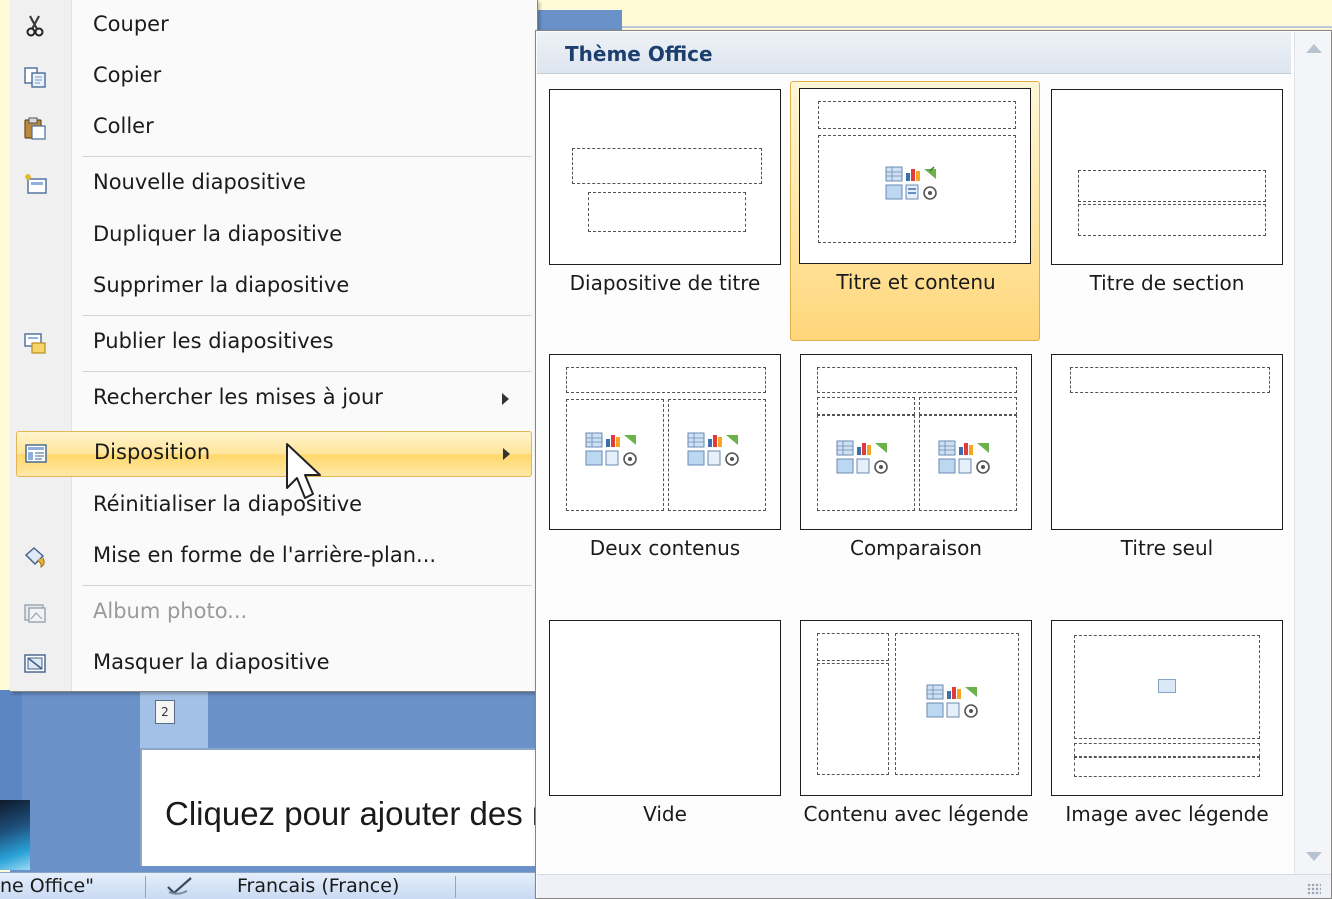 This screenshot has height=899, width=1332. I want to click on menu-item-layout: Disposition, so click(274, 454).